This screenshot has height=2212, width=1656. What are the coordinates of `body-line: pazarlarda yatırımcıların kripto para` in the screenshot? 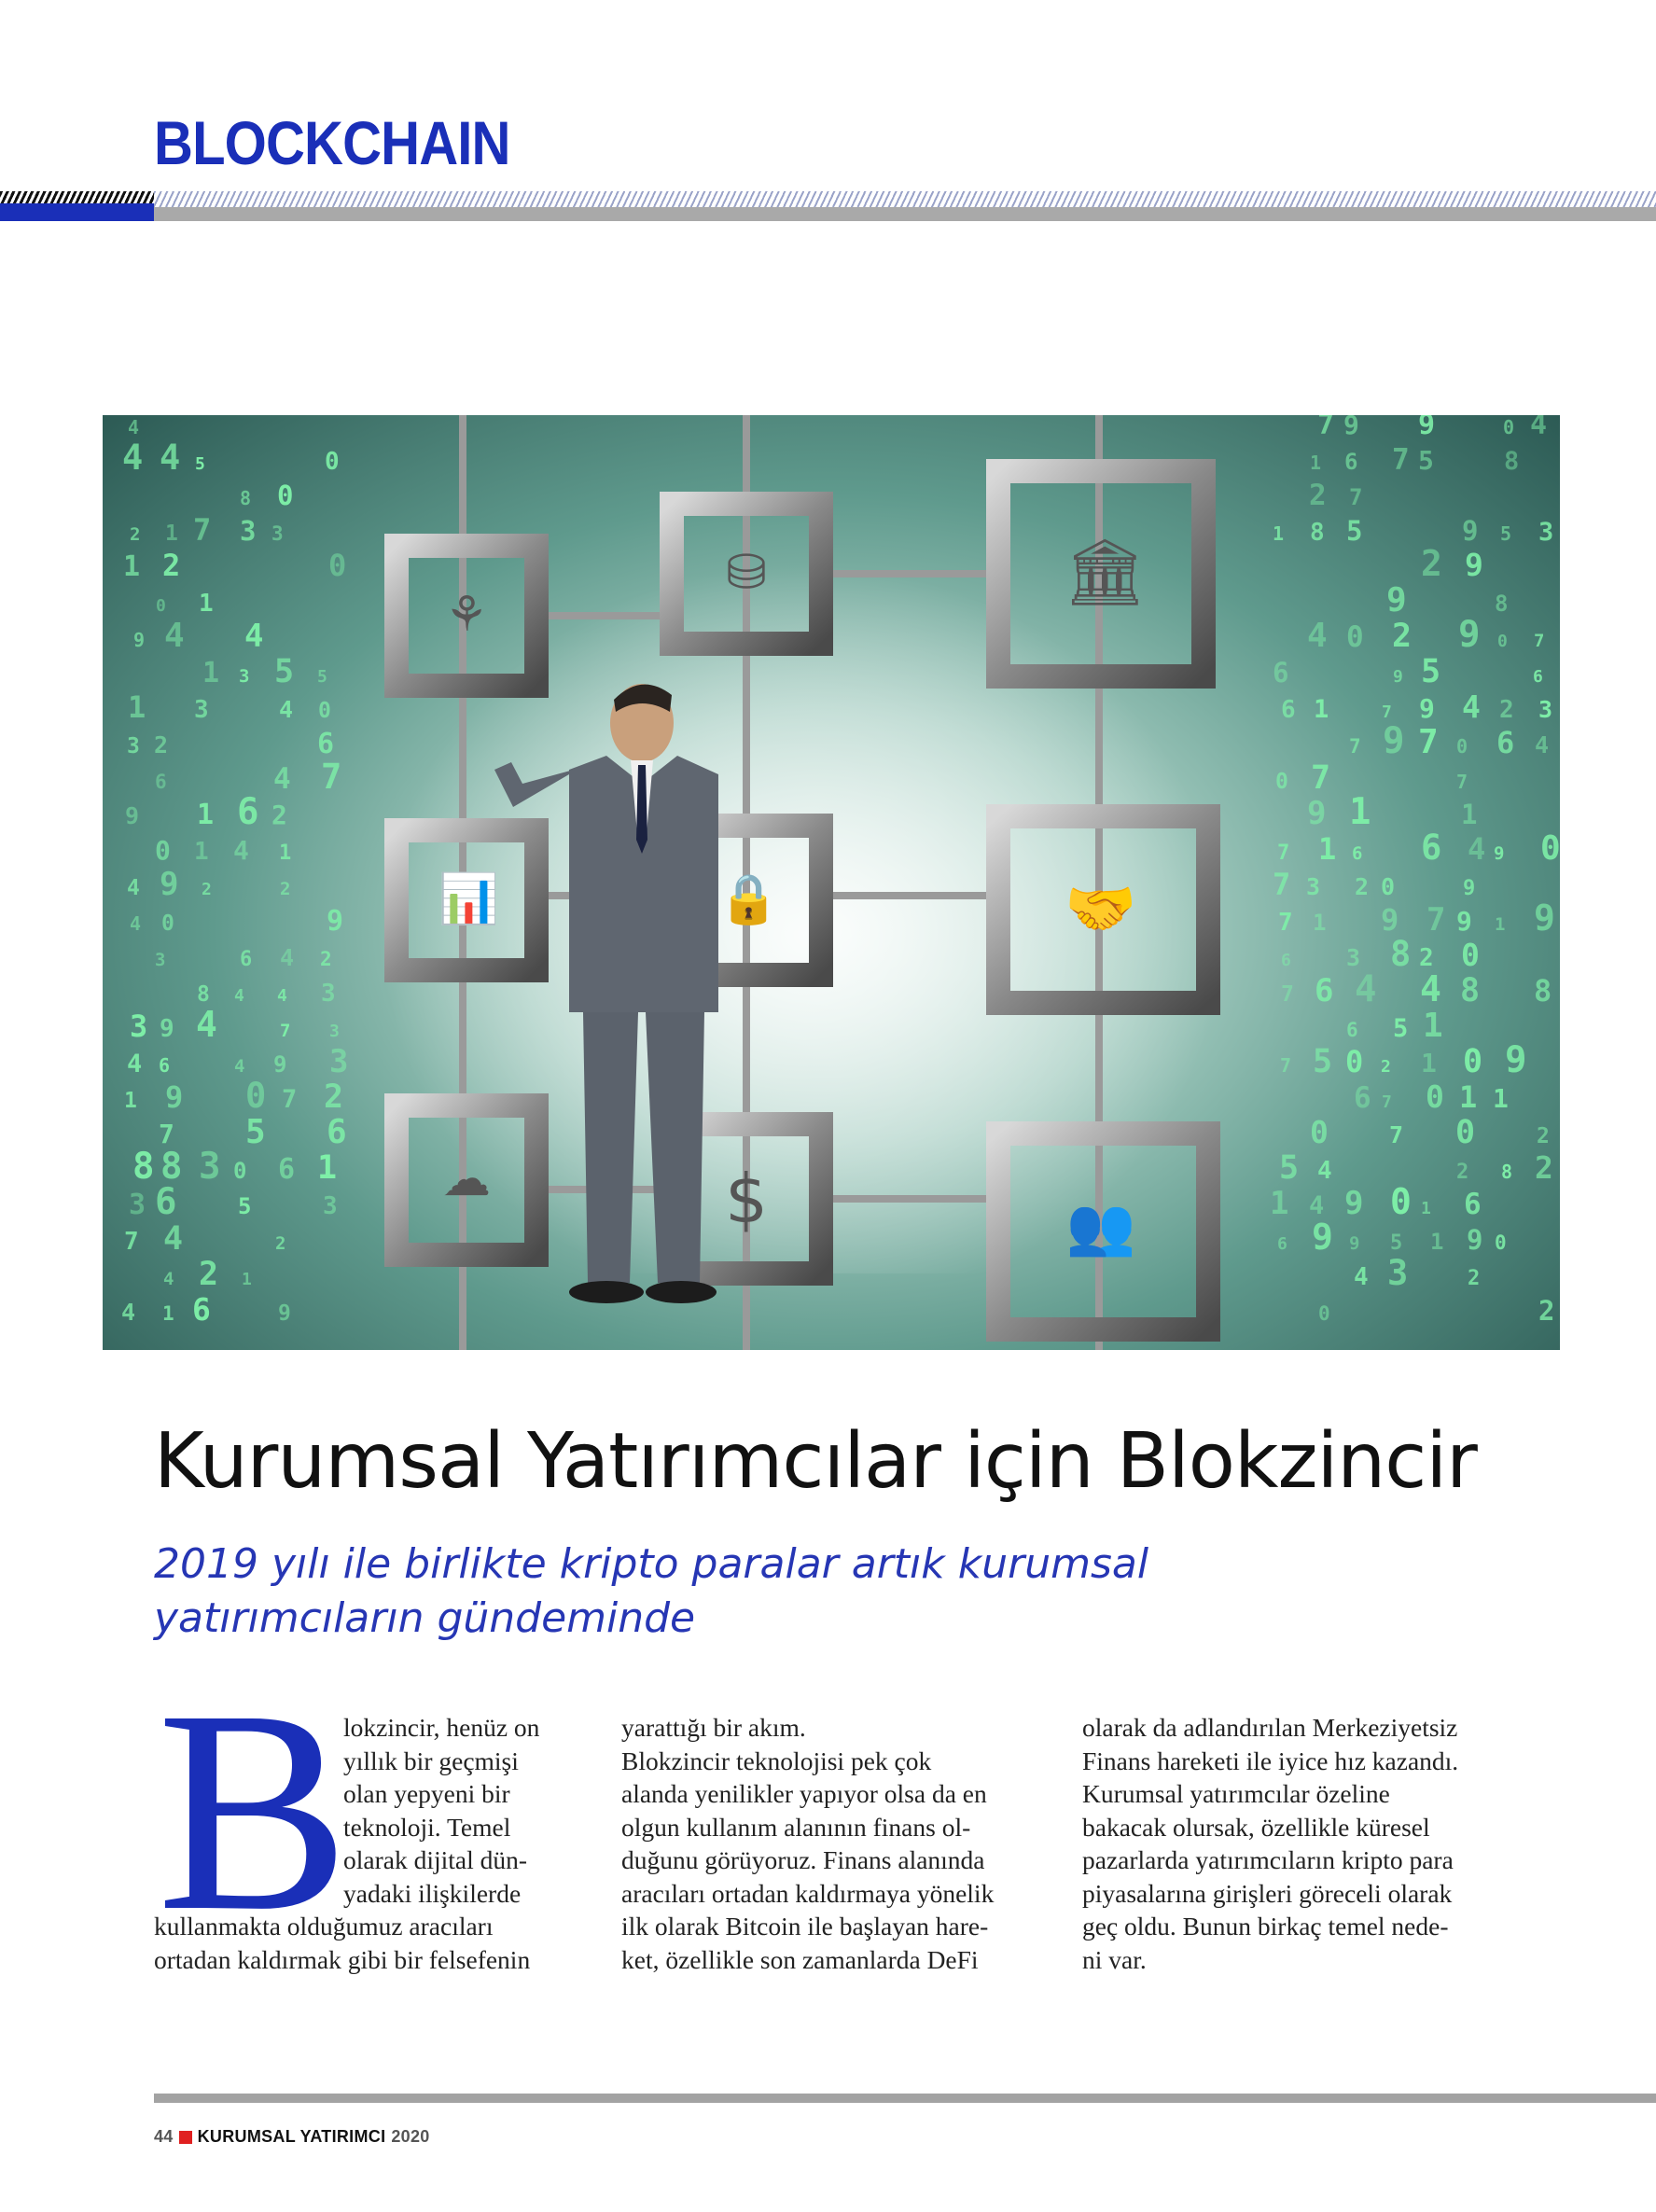 It's located at (1268, 1860).